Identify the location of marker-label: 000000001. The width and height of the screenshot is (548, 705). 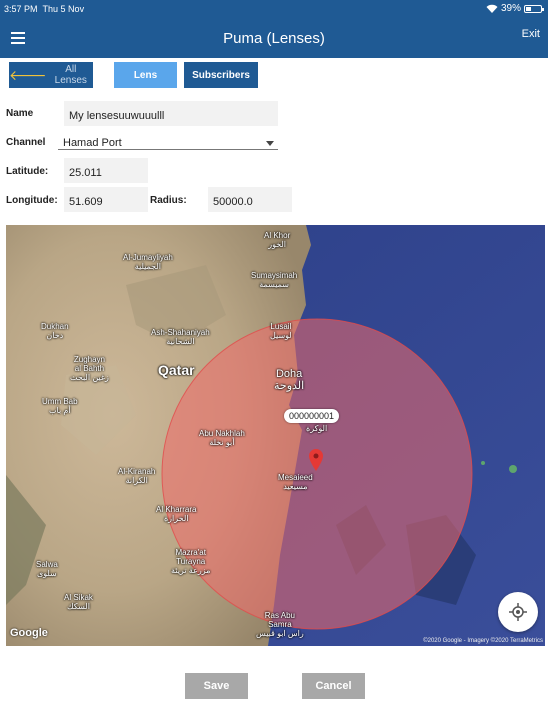
(312, 416).